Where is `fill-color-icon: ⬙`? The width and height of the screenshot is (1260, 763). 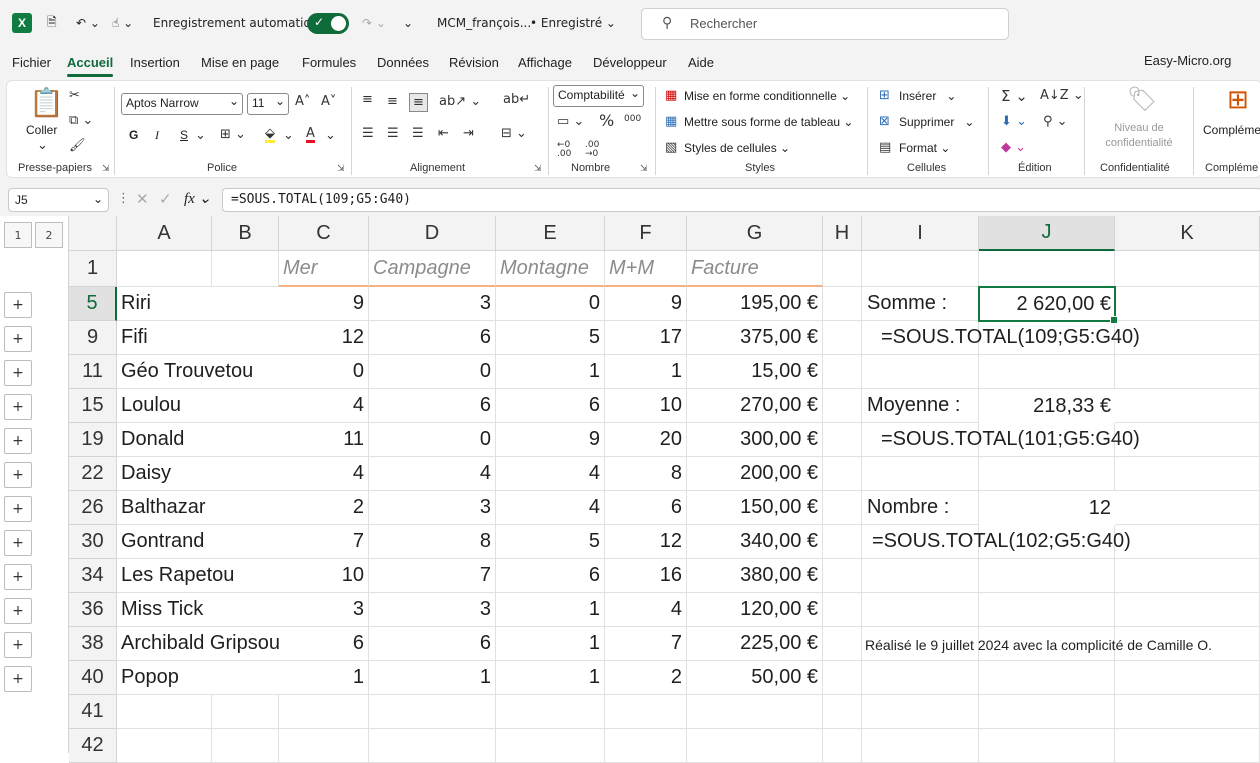 fill-color-icon: ⬙ is located at coordinates (270, 135).